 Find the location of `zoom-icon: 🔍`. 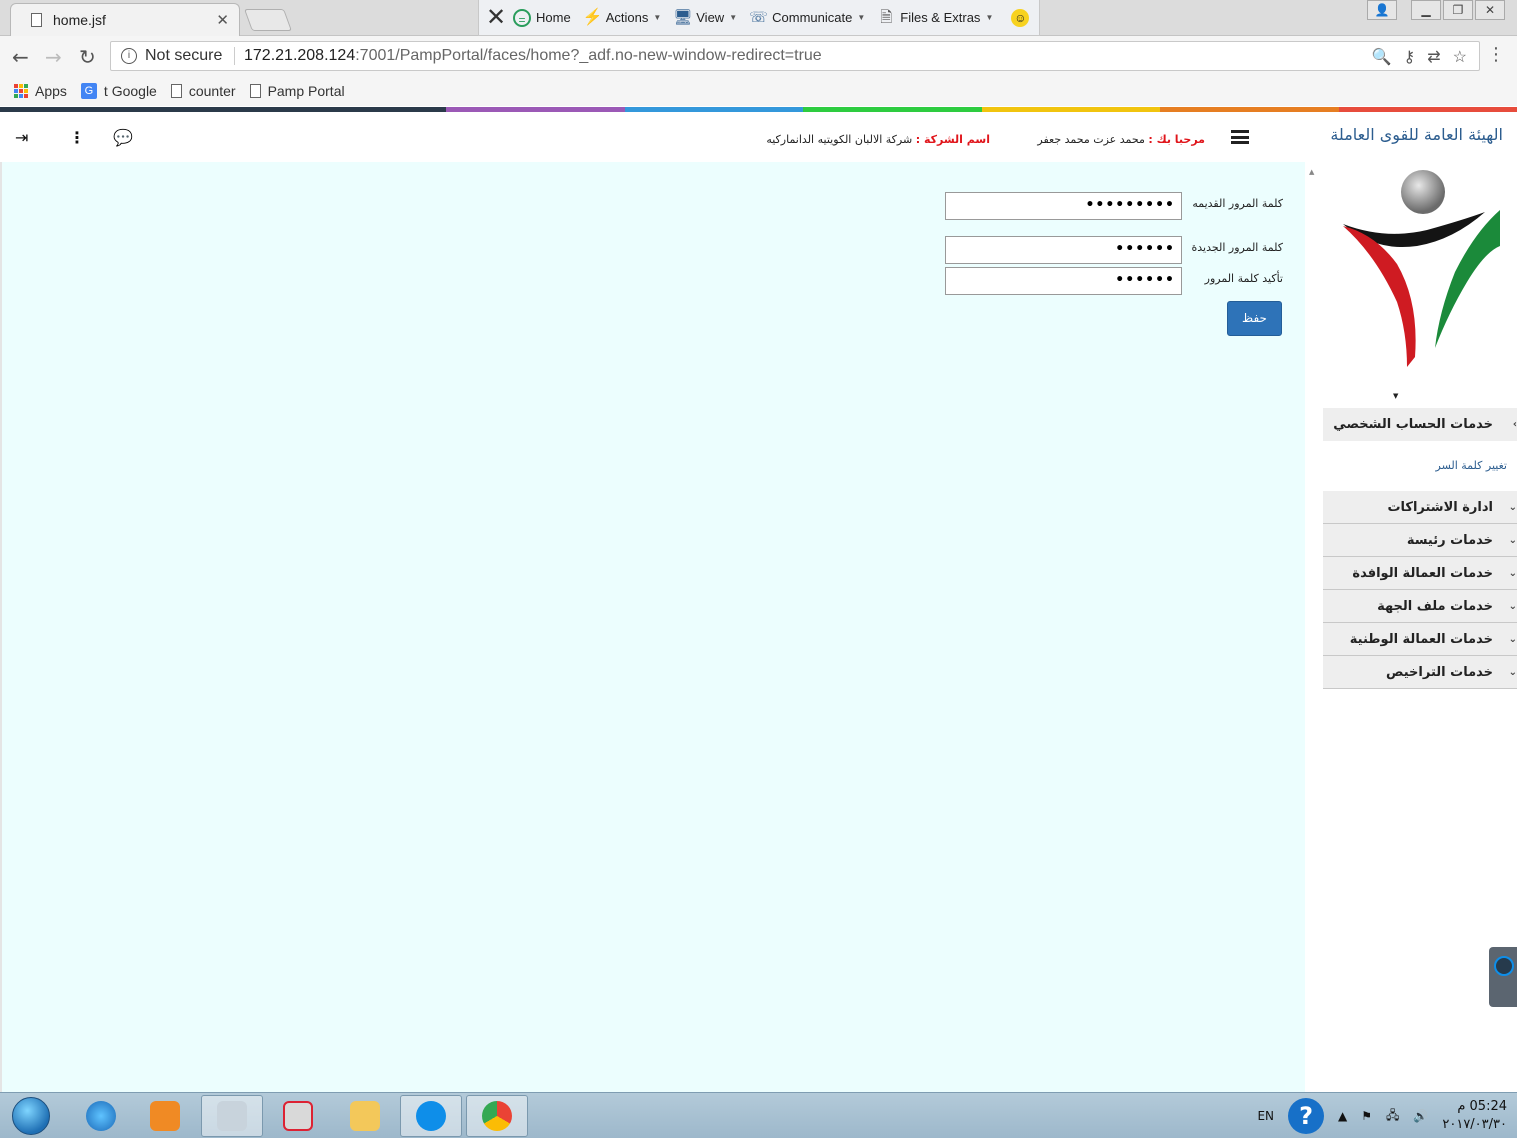

zoom-icon: 🔍 is located at coordinates (1382, 57).